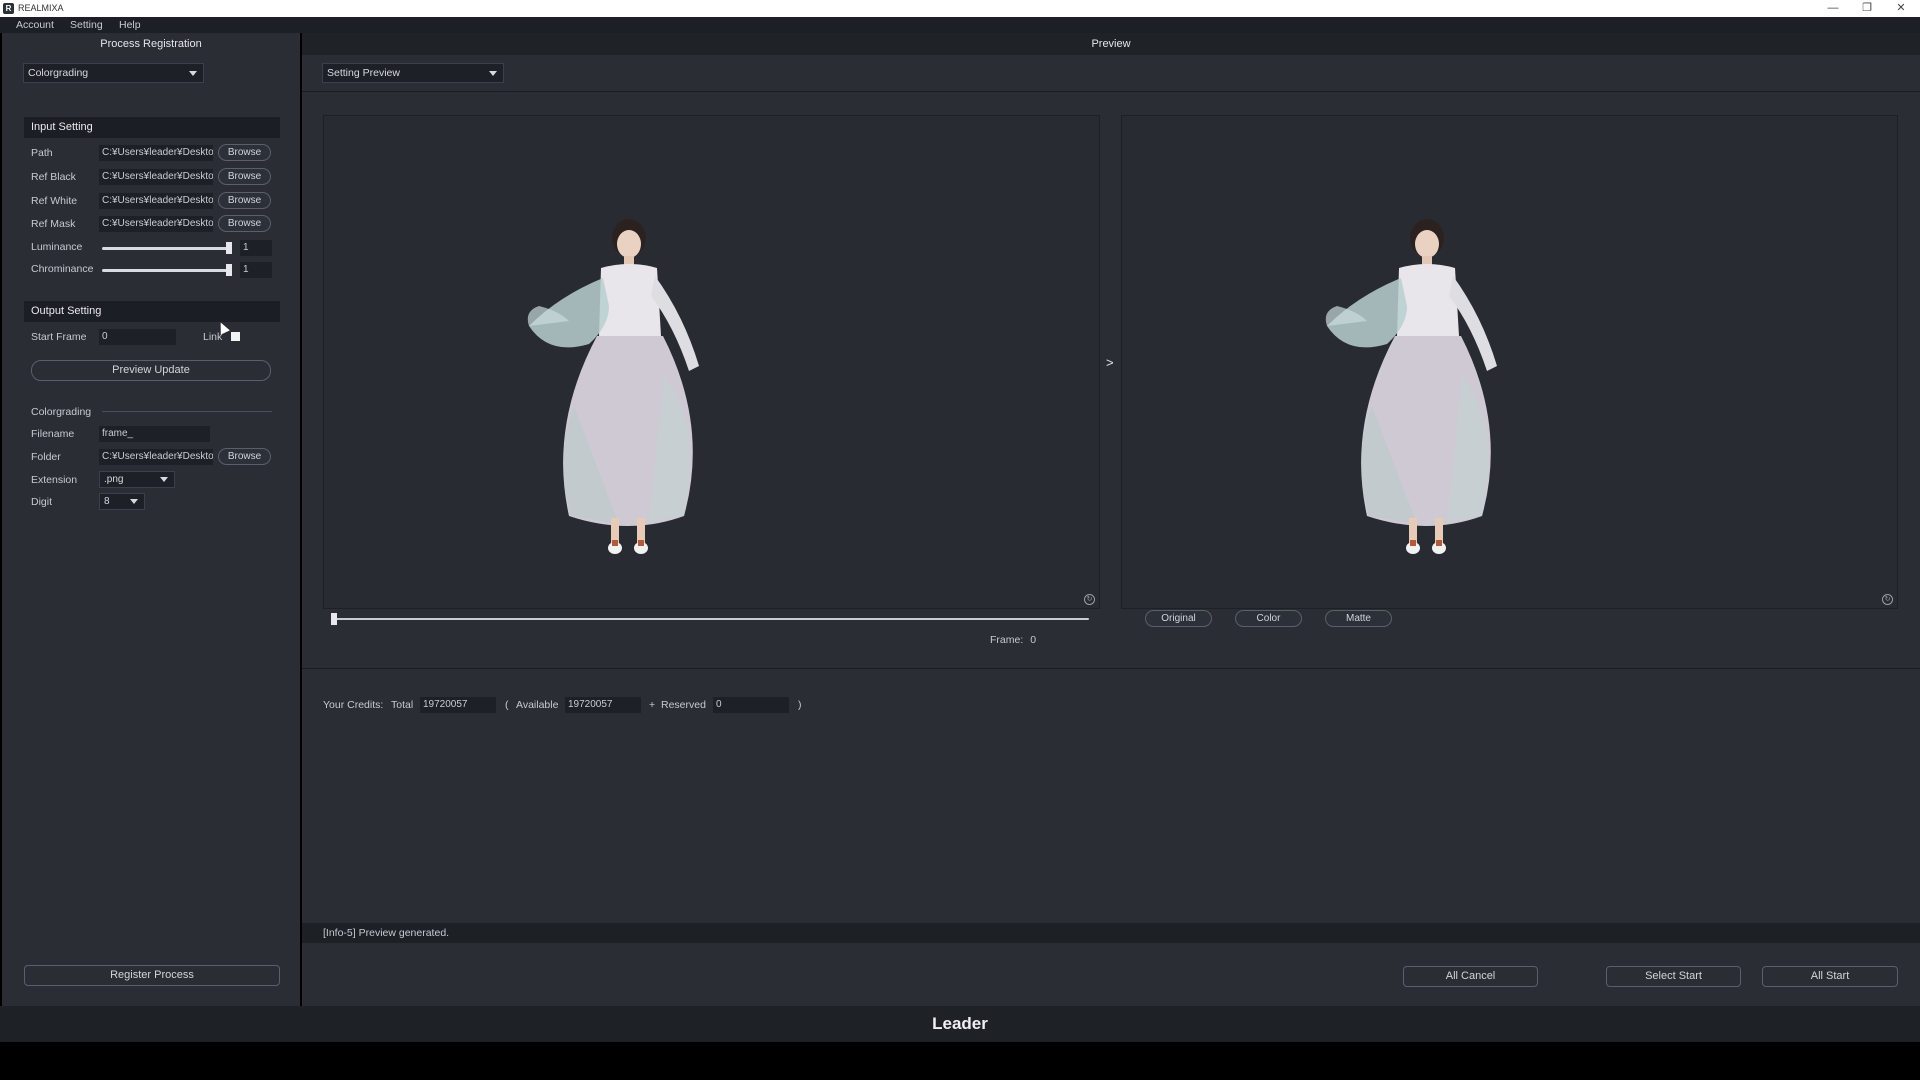  I want to click on credits-reserved-label: Reserved, so click(683, 705).